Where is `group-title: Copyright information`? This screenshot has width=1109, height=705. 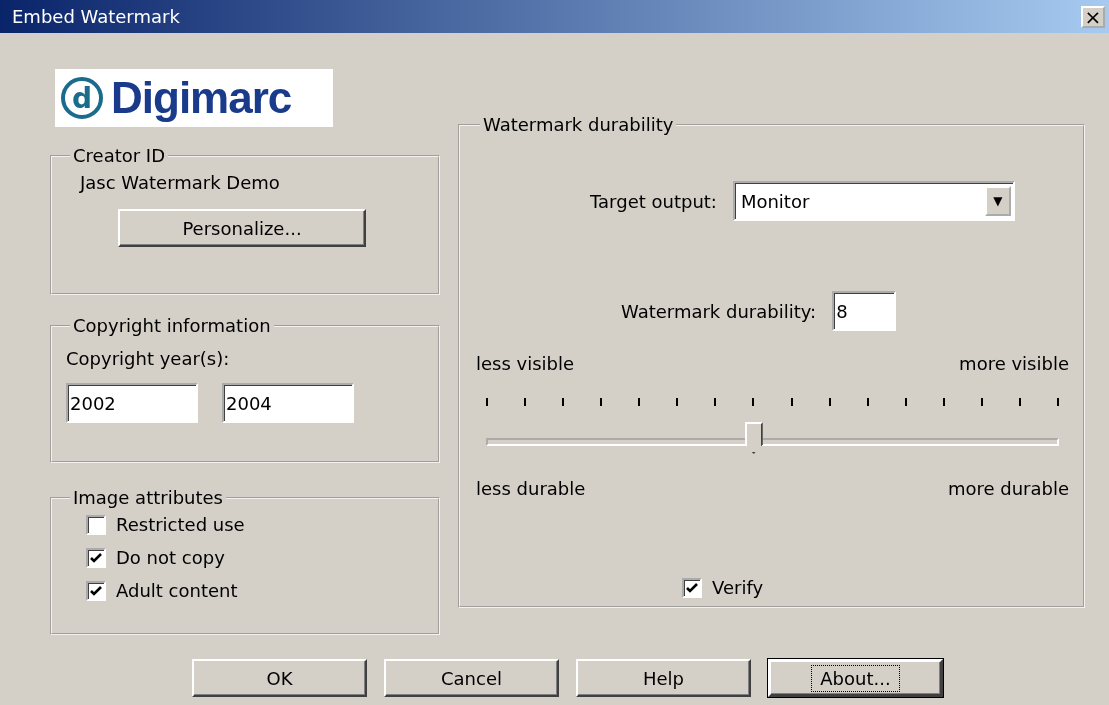
group-title: Copyright information is located at coordinates (172, 325).